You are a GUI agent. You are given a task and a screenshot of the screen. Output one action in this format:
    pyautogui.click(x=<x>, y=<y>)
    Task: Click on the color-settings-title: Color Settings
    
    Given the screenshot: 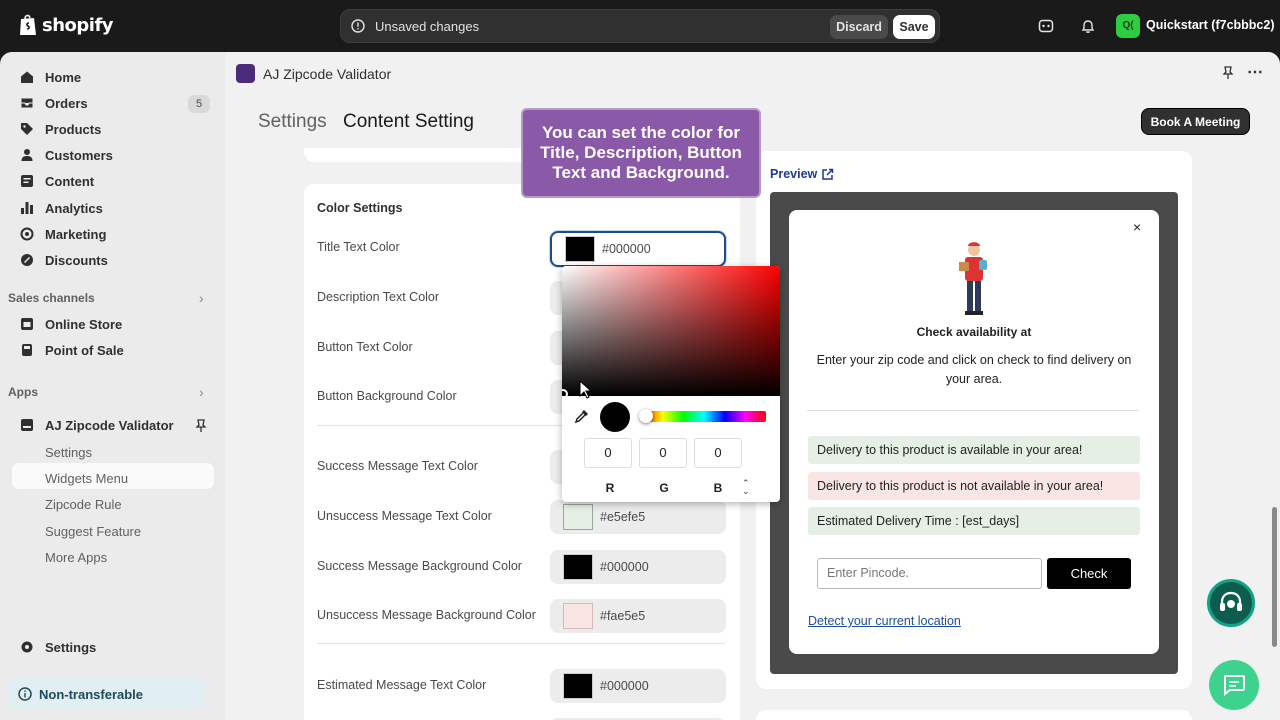 What is the action you would take?
    pyautogui.click(x=360, y=208)
    